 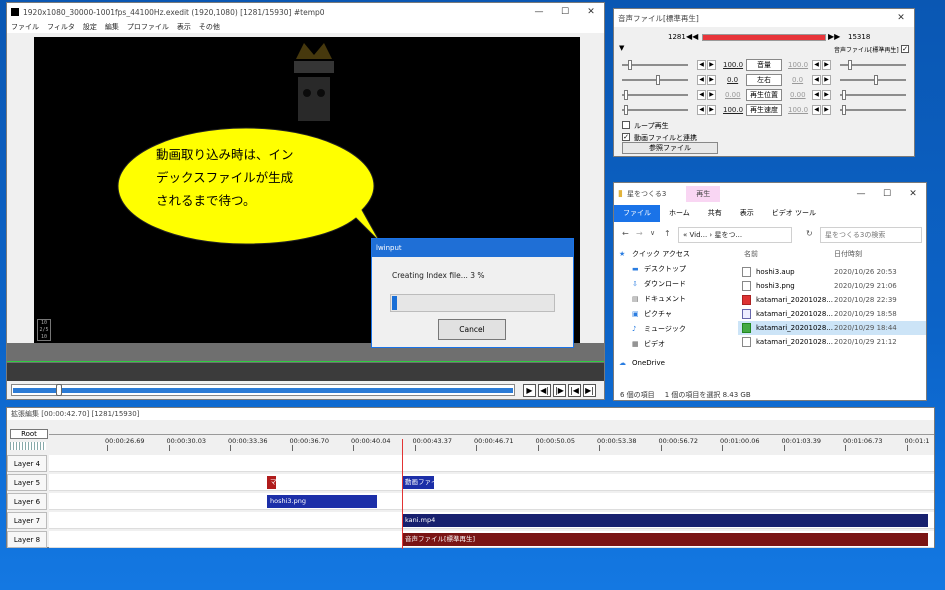 I want to click on position-value-end: 0.00, so click(x=798, y=95).